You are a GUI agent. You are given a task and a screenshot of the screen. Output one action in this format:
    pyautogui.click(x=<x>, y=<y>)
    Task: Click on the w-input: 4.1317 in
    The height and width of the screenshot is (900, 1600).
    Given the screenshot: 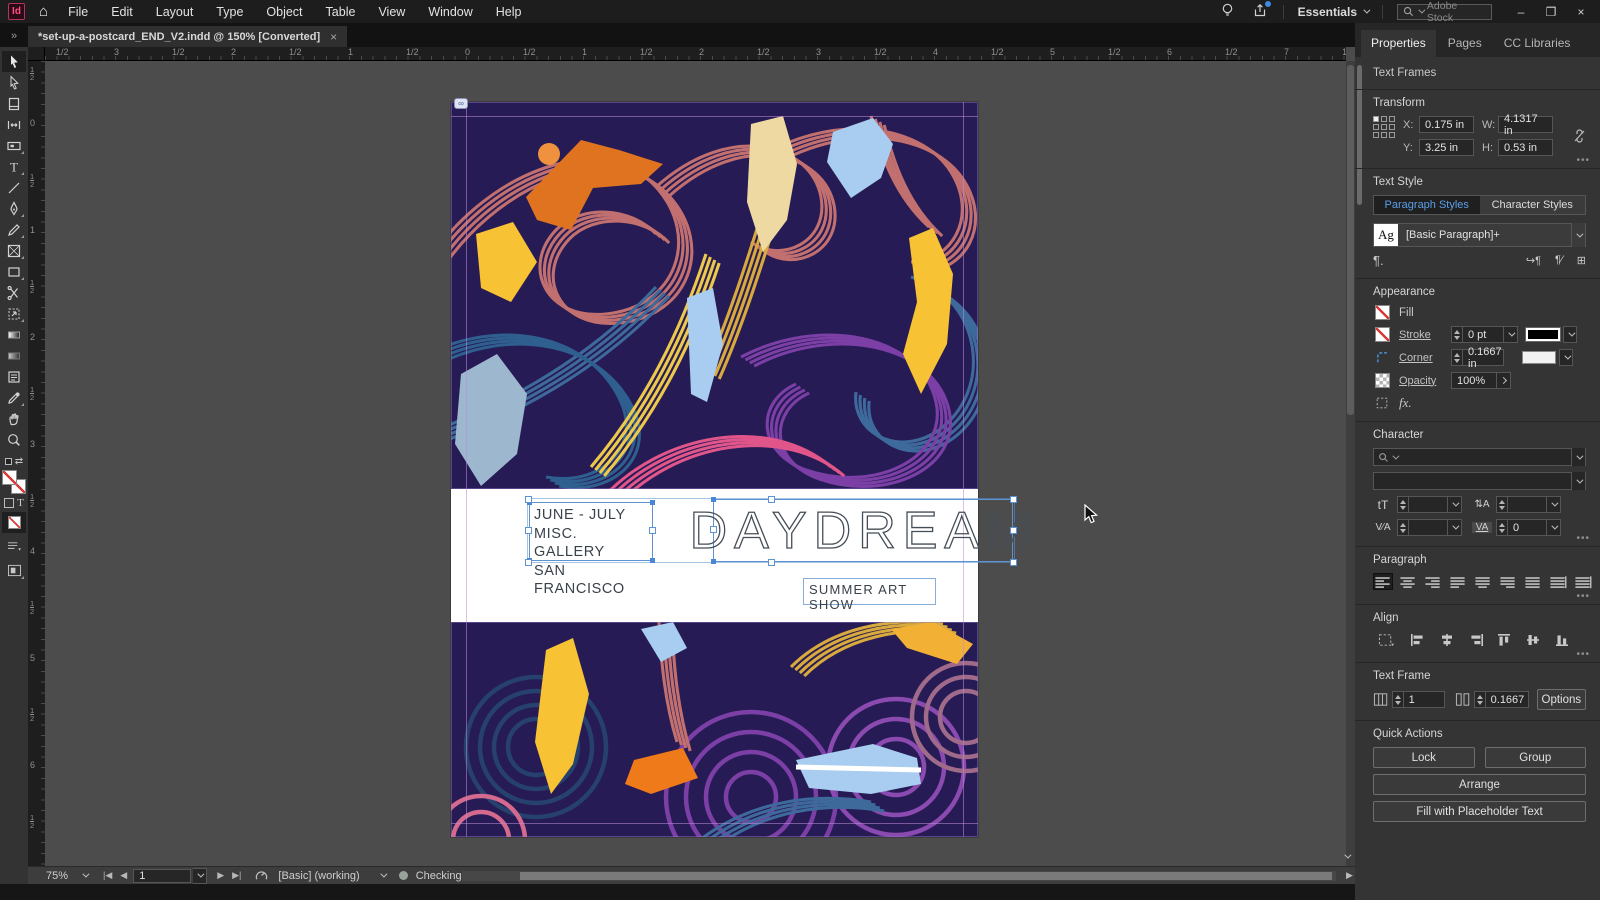 What is the action you would take?
    pyautogui.click(x=1525, y=125)
    